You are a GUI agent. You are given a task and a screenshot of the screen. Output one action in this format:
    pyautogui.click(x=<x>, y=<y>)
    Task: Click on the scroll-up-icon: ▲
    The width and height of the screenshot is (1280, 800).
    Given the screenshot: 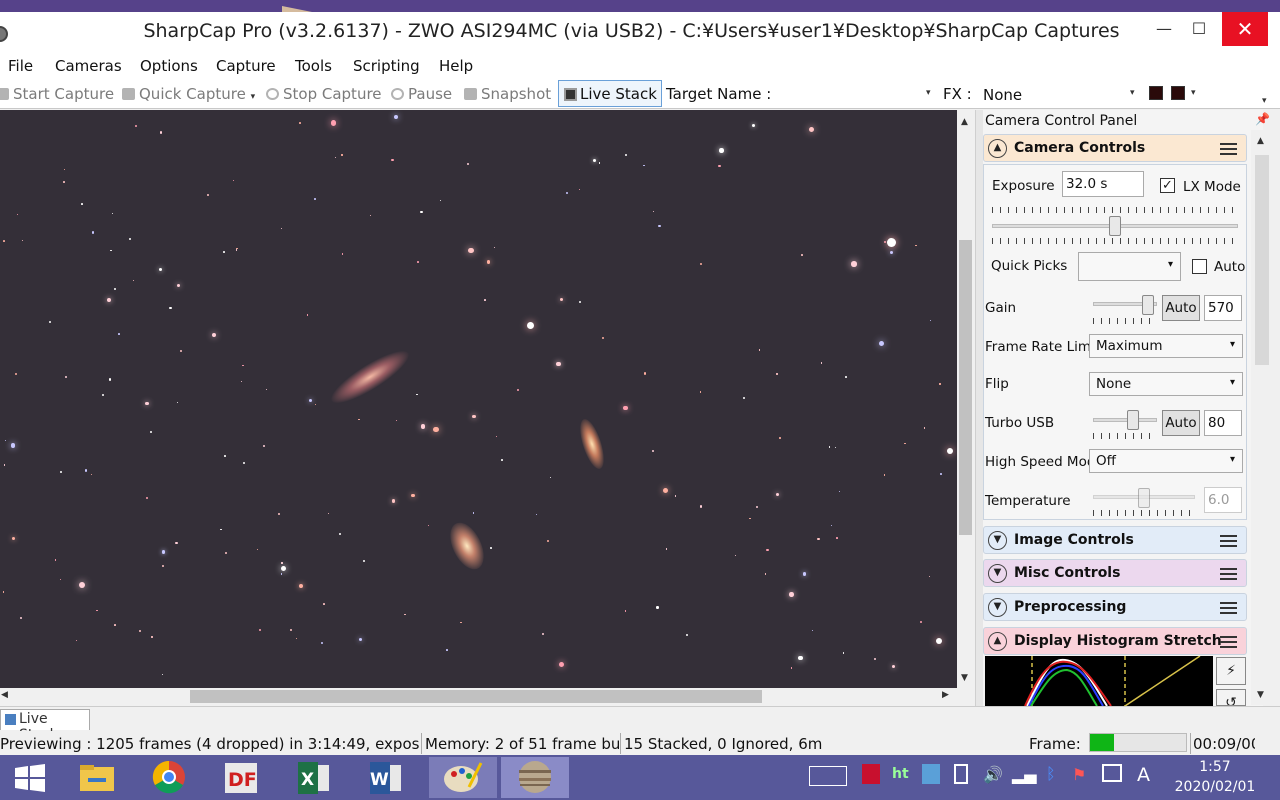 What is the action you would take?
    pyautogui.click(x=964, y=122)
    